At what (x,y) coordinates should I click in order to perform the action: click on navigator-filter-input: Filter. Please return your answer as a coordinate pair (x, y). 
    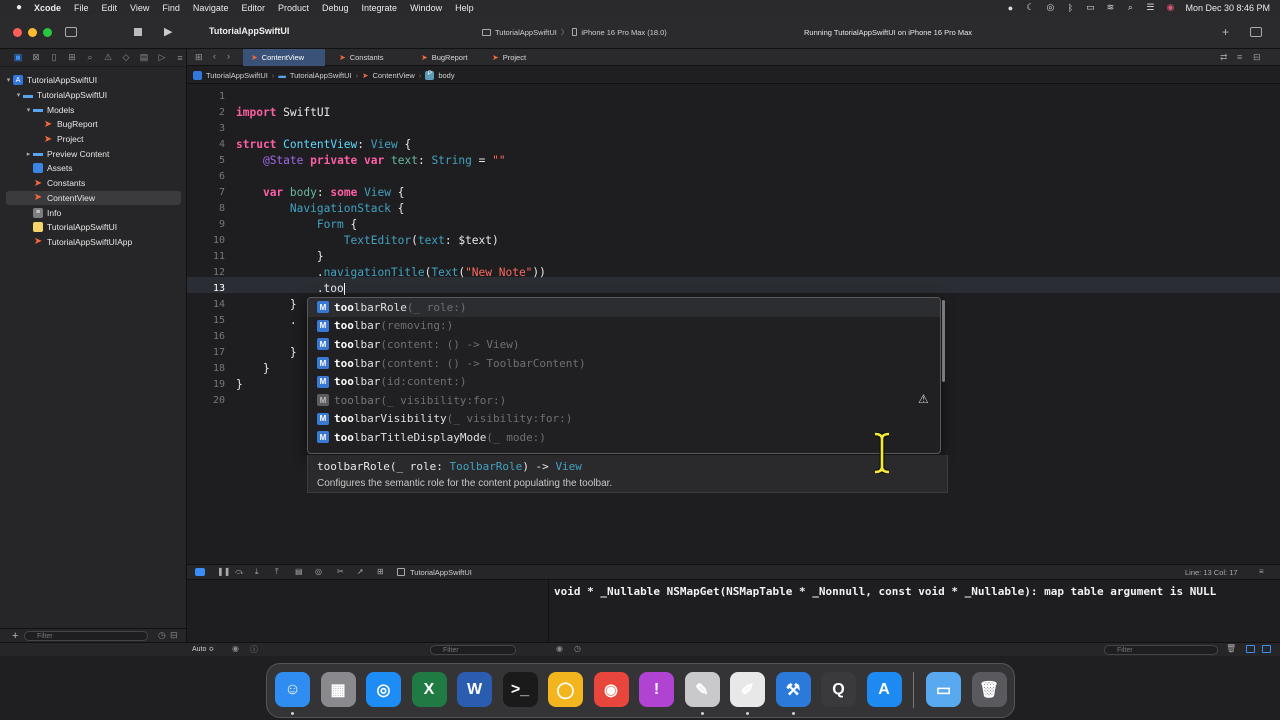
    Looking at the image, I should click on (86, 636).